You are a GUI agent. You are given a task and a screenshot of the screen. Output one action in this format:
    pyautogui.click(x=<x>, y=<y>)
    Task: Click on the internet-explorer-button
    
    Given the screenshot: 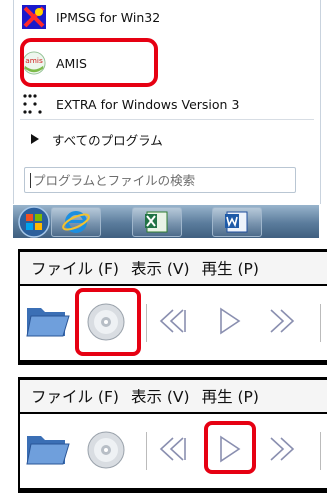 What is the action you would take?
    pyautogui.click(x=76, y=222)
    